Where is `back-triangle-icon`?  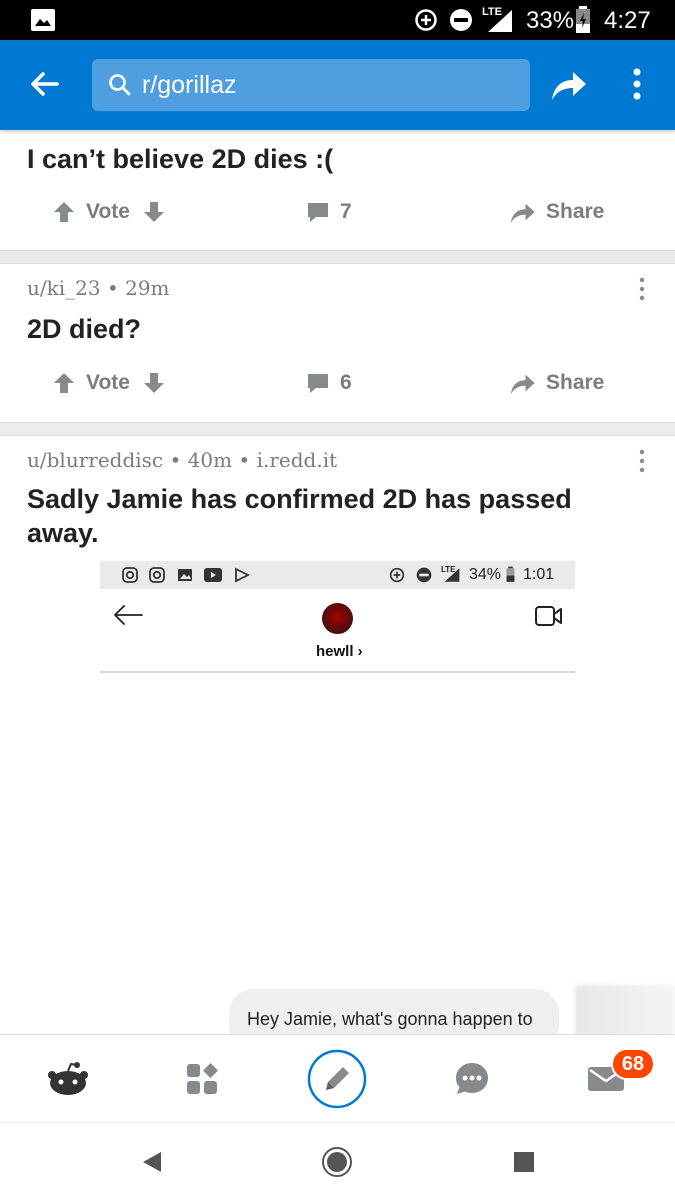
back-triangle-icon is located at coordinates (152, 1162).